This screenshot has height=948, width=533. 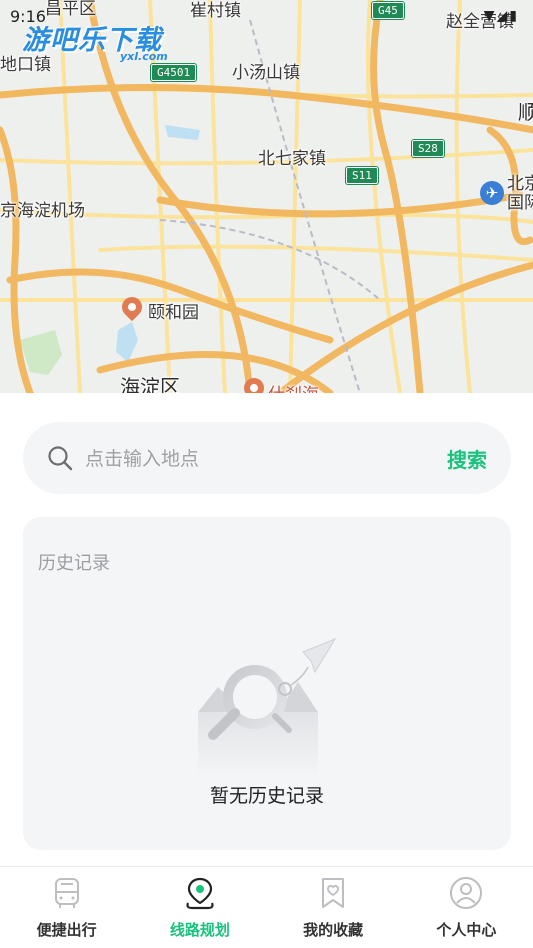 I want to click on nav-label: 线路规划, so click(x=199, y=930).